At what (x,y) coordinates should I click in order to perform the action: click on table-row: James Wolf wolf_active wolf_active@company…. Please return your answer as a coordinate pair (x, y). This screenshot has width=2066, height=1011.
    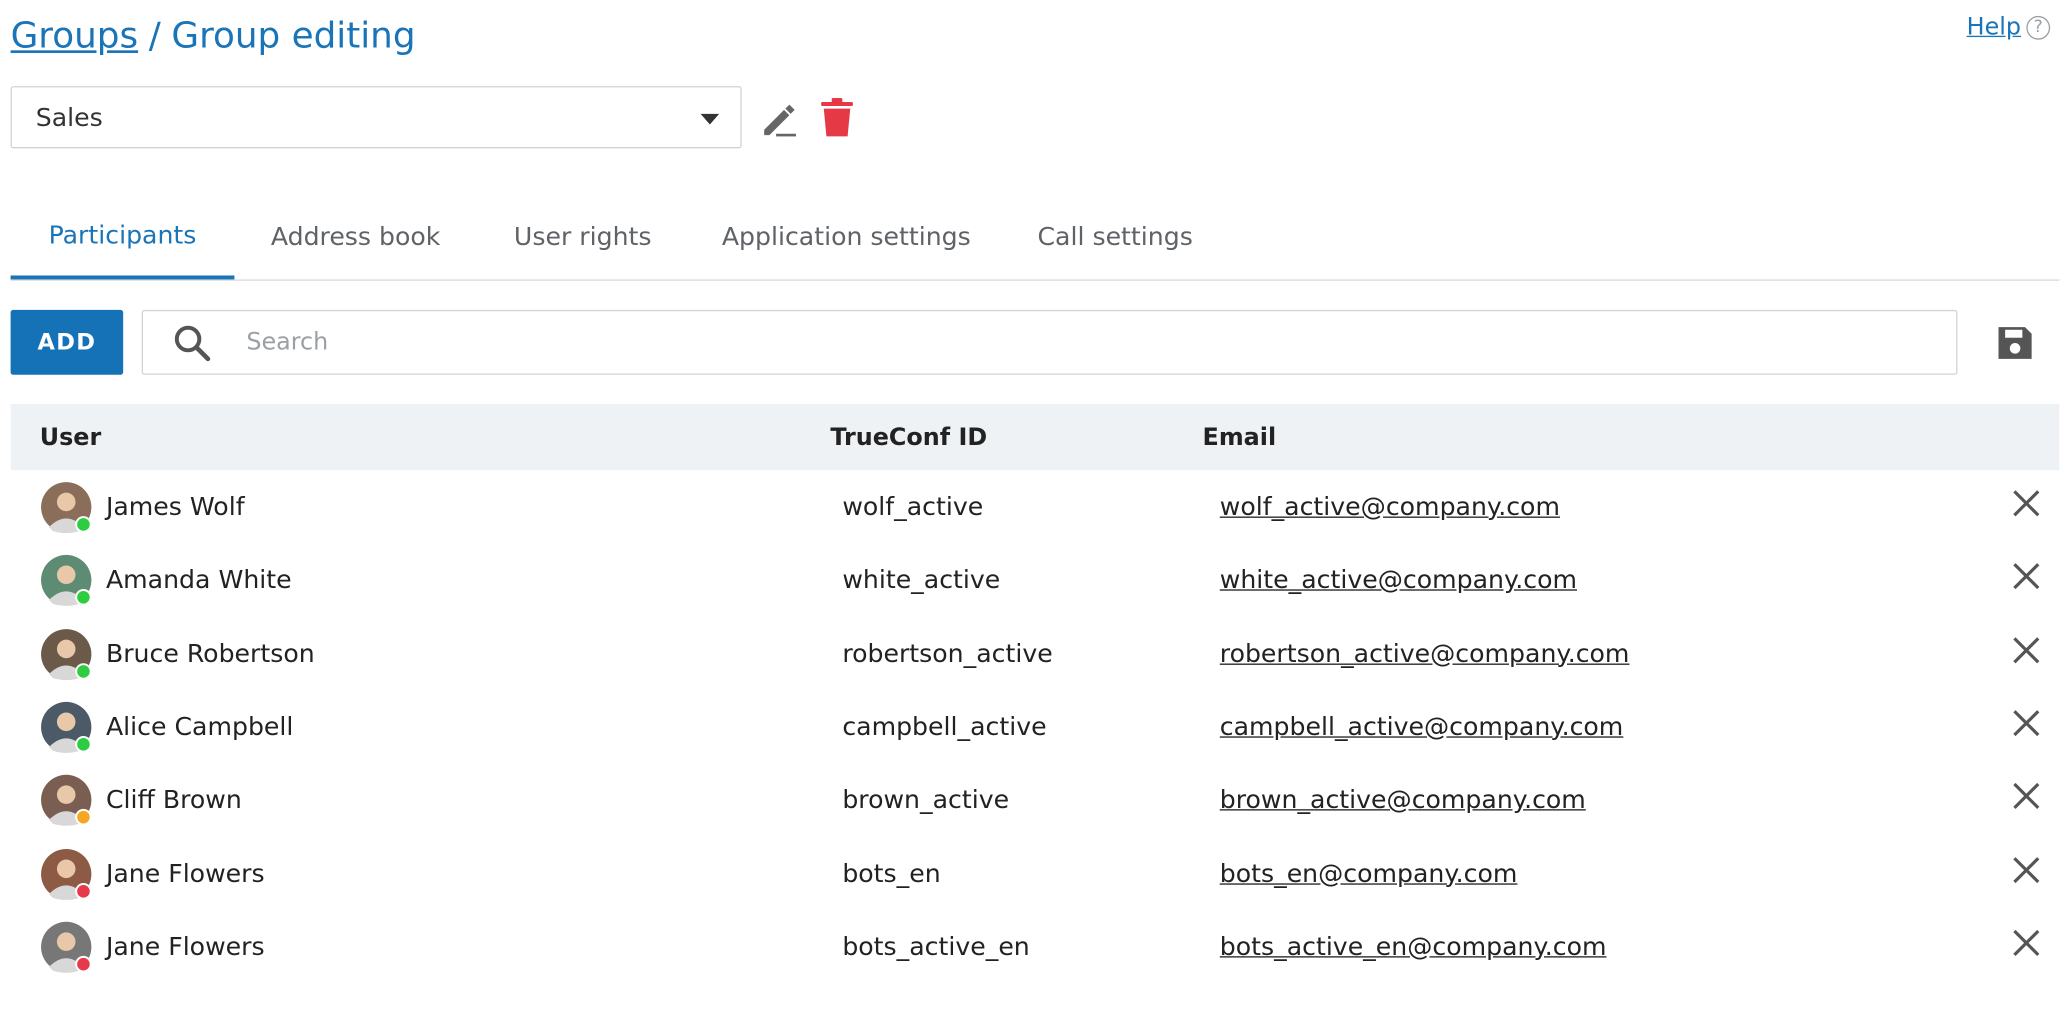
    Looking at the image, I should click on (1035, 507).